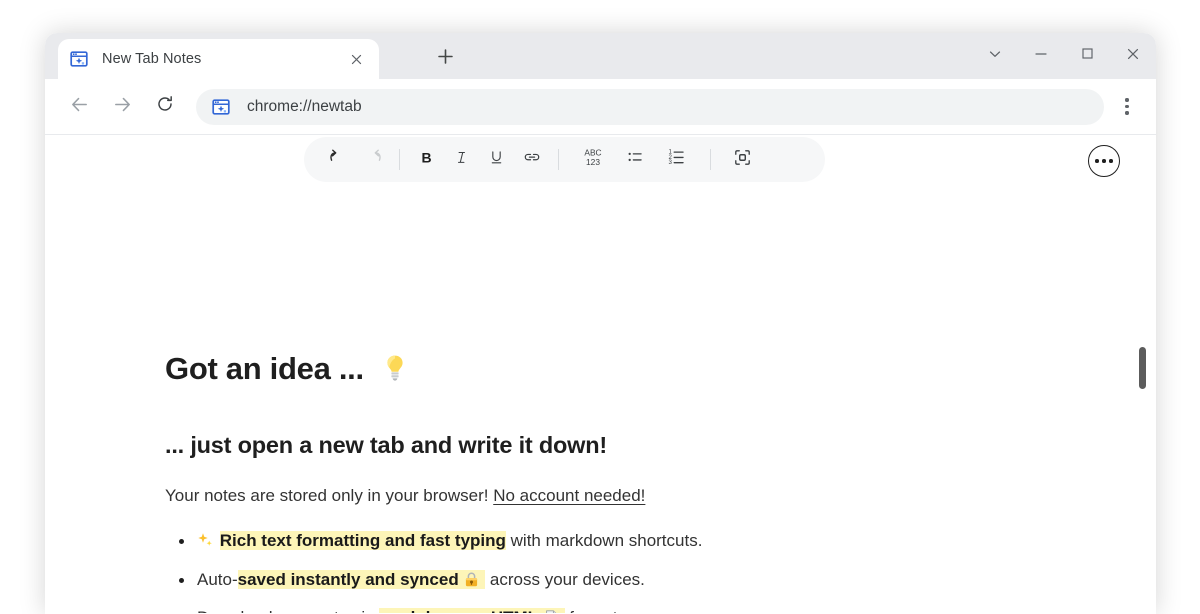 The image size is (1200, 614). I want to click on minimize-icon, so click(1041, 56).